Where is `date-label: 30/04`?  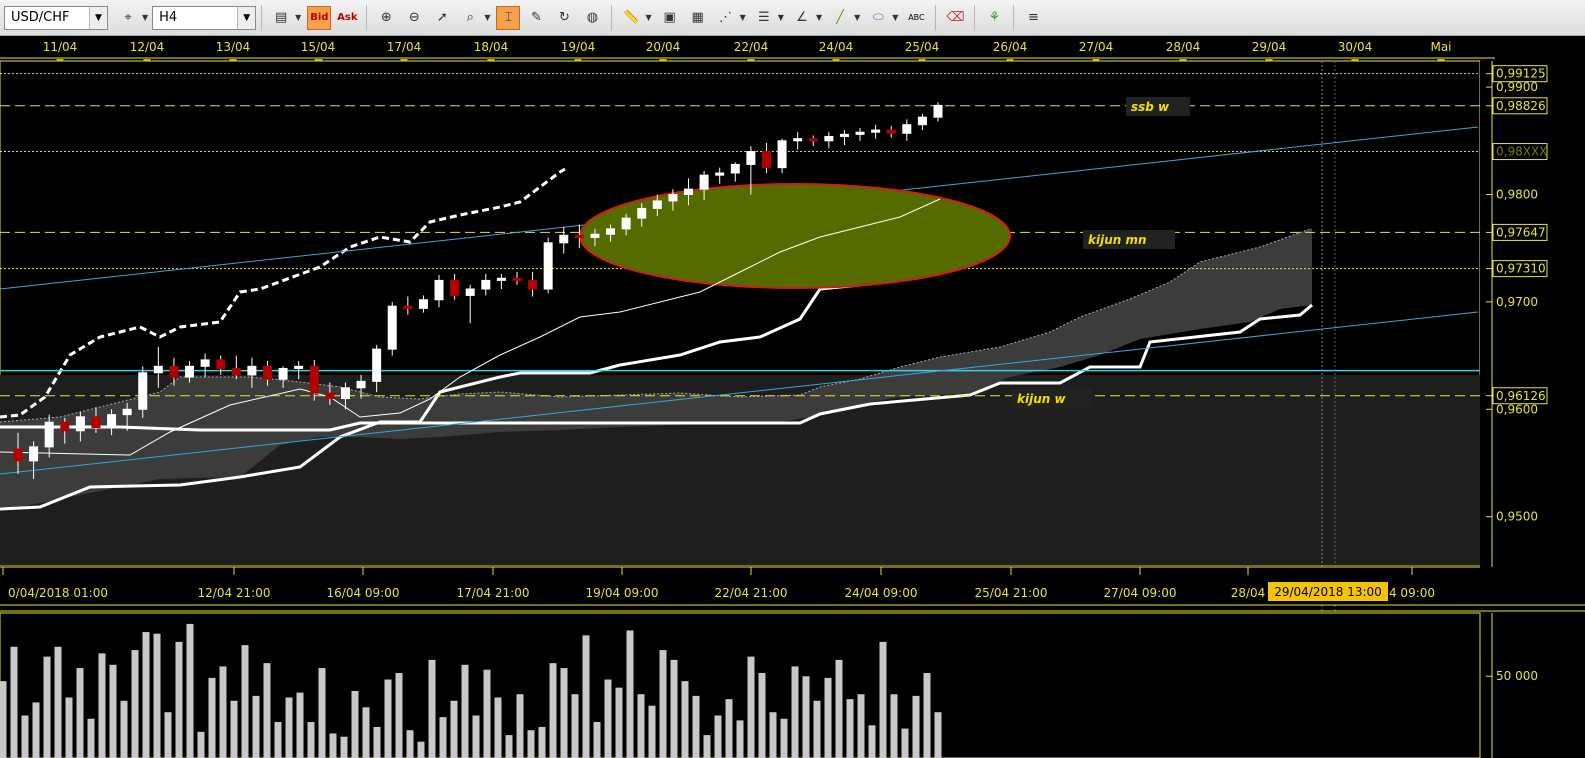
date-label: 30/04 is located at coordinates (1355, 47).